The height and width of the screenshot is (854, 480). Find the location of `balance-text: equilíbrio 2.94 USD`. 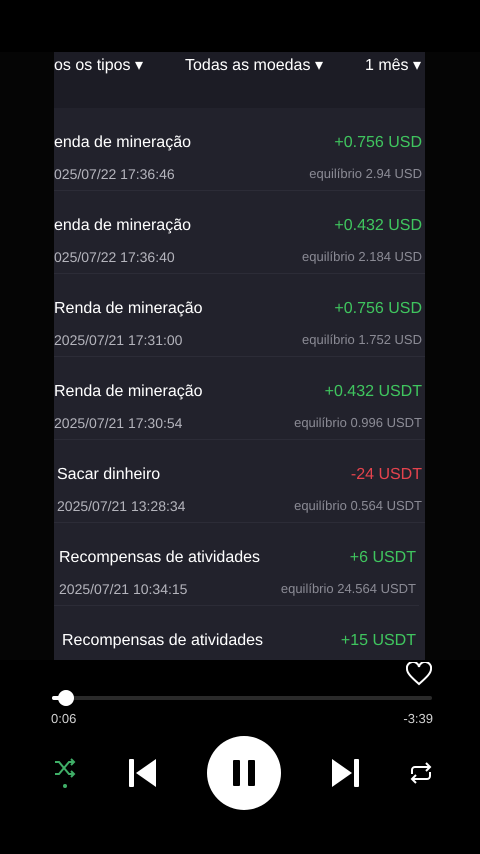

balance-text: equilíbrio 2.94 USD is located at coordinates (365, 174).